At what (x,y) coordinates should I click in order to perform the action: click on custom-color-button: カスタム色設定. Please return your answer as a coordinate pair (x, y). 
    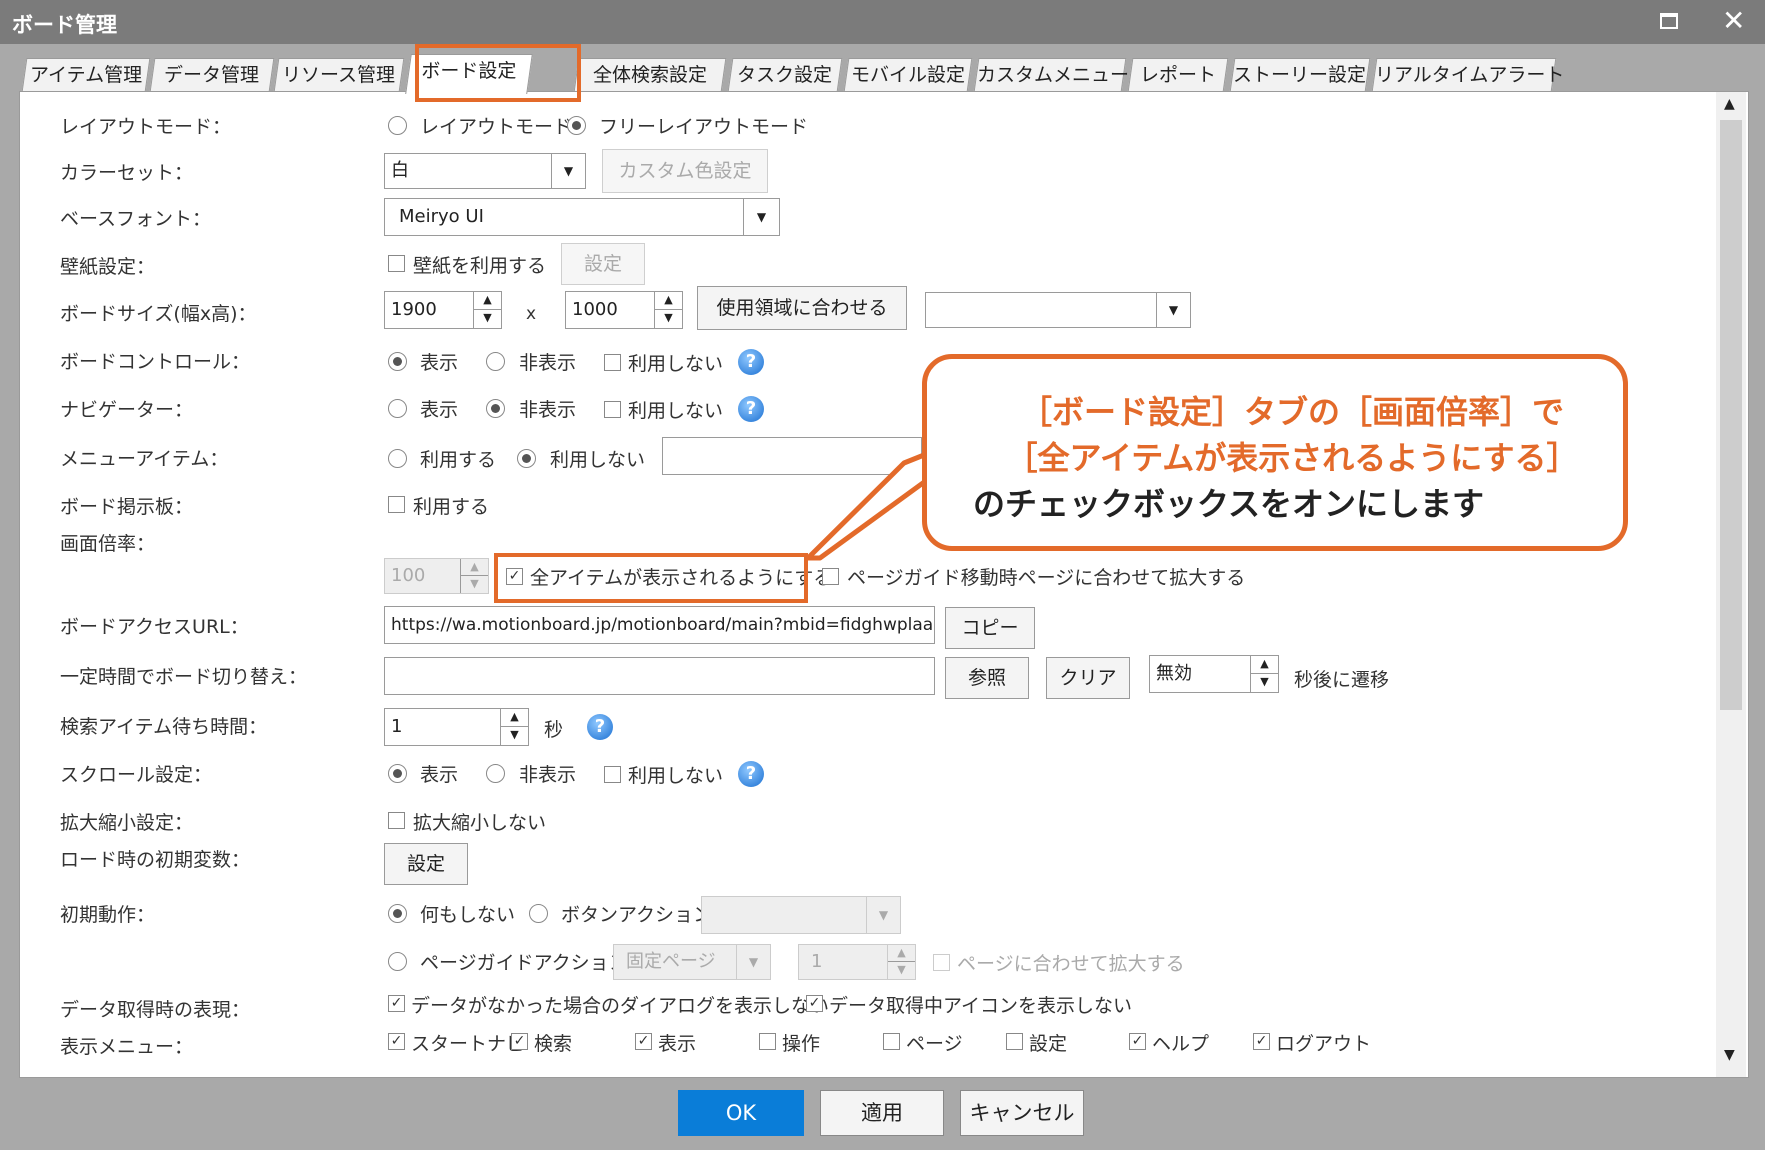
    Looking at the image, I should click on (685, 171).